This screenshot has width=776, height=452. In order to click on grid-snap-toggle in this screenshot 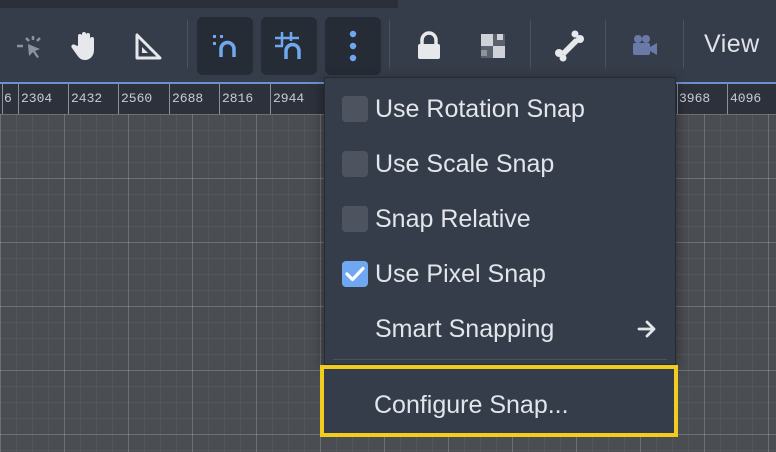, I will do `click(289, 46)`.